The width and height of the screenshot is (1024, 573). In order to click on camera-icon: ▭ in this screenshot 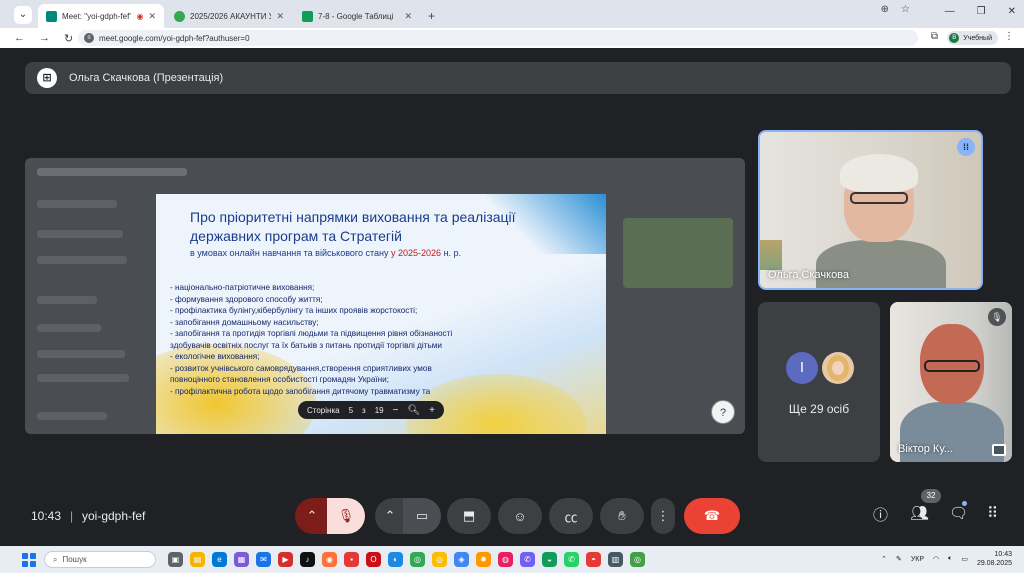, I will do `click(422, 515)`.